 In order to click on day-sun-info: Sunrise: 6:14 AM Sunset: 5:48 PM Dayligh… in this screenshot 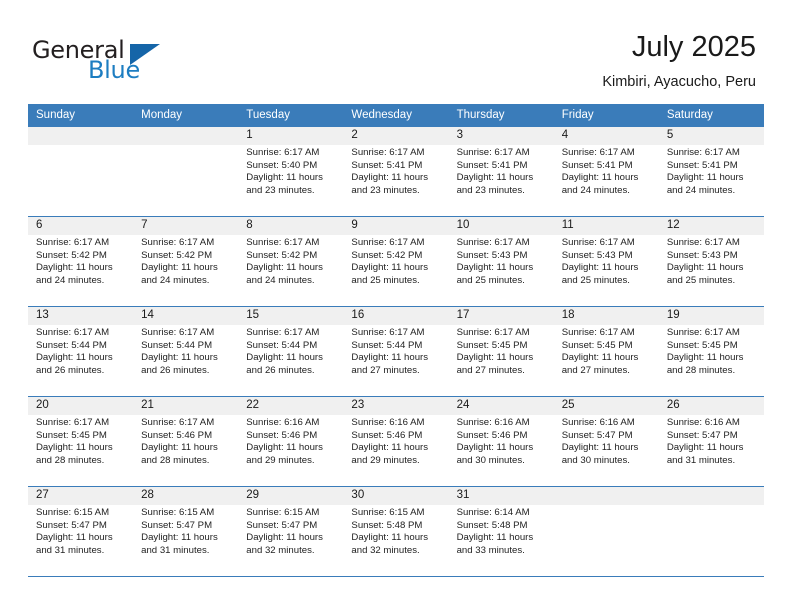, I will do `click(495, 531)`.